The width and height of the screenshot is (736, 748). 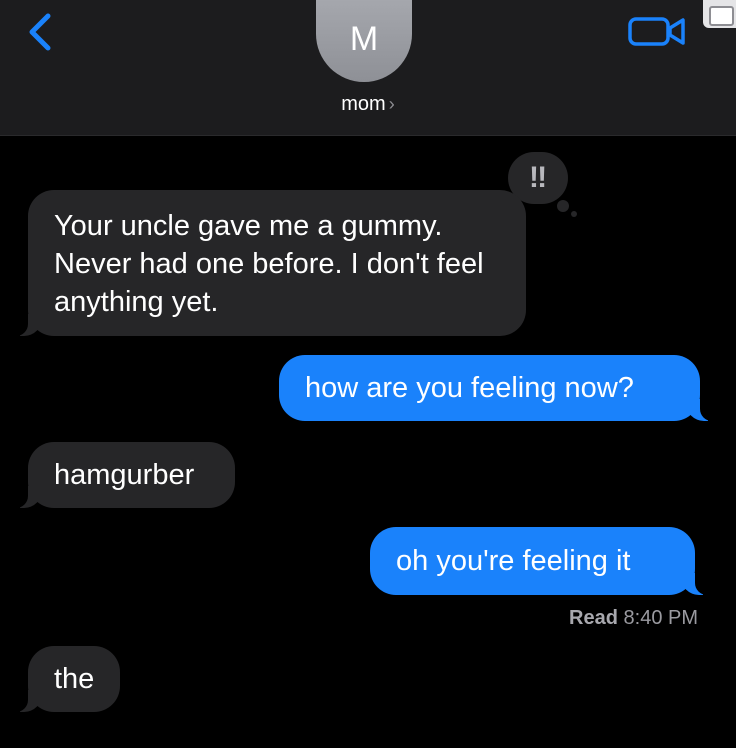 What do you see at coordinates (125, 475) in the screenshot?
I see `message-bubble-incoming: hamgurber` at bounding box center [125, 475].